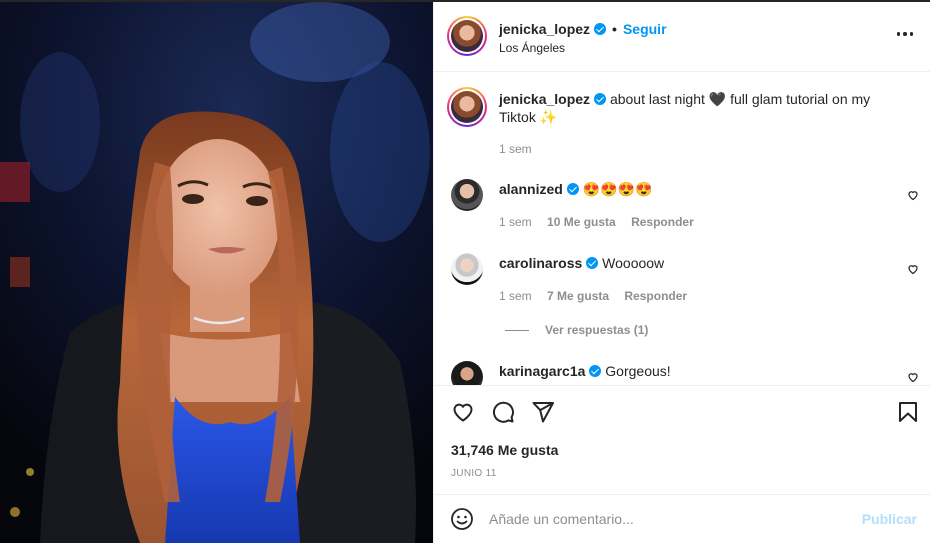 This screenshot has height=543, width=930. What do you see at coordinates (633, 263) in the screenshot?
I see `comment-text: Wooooow` at bounding box center [633, 263].